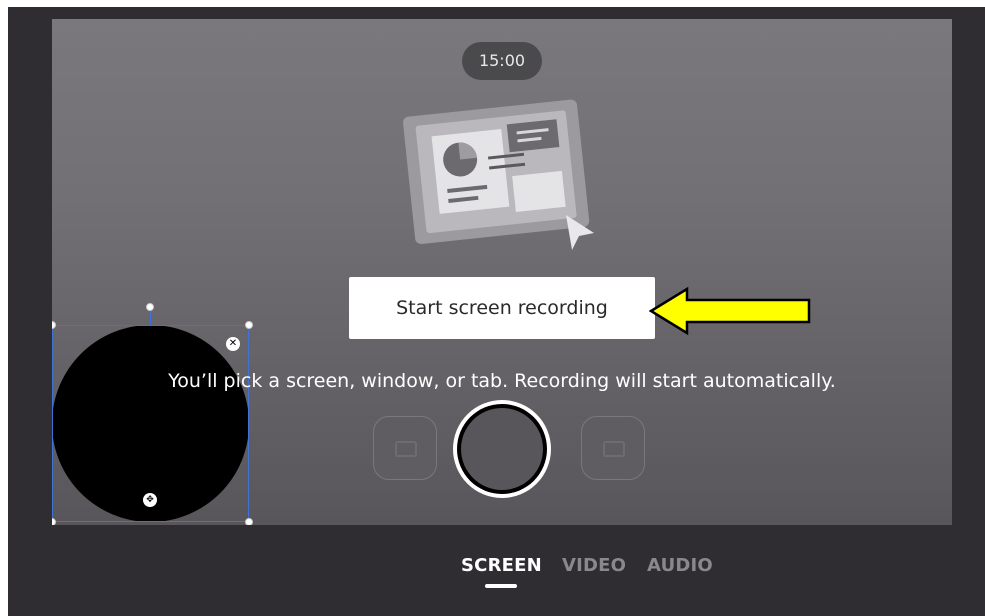 This screenshot has height=616, width=985. I want to click on record-icon, so click(502, 449).